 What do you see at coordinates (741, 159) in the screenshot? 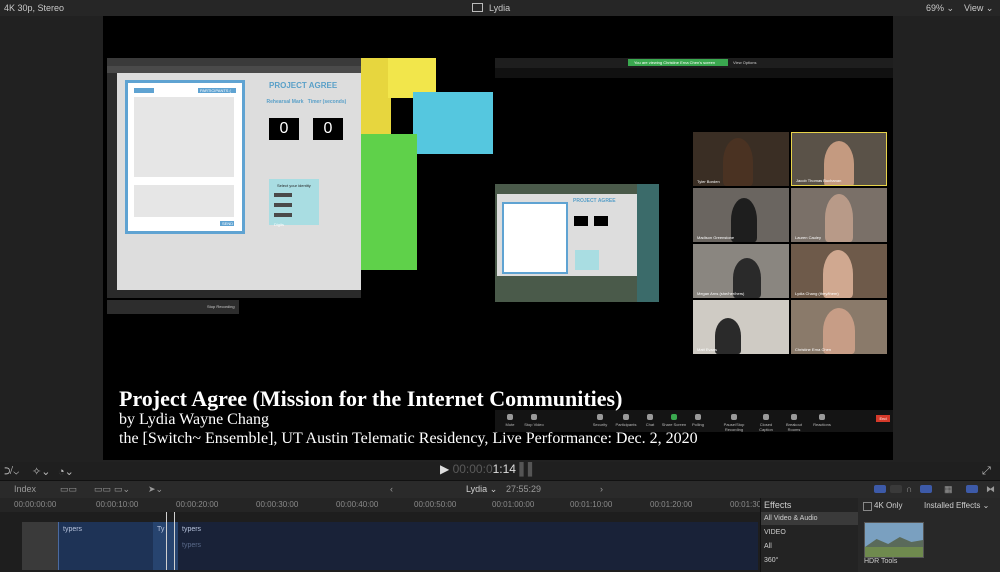
I see `participant-tile: Tyler Borden` at bounding box center [741, 159].